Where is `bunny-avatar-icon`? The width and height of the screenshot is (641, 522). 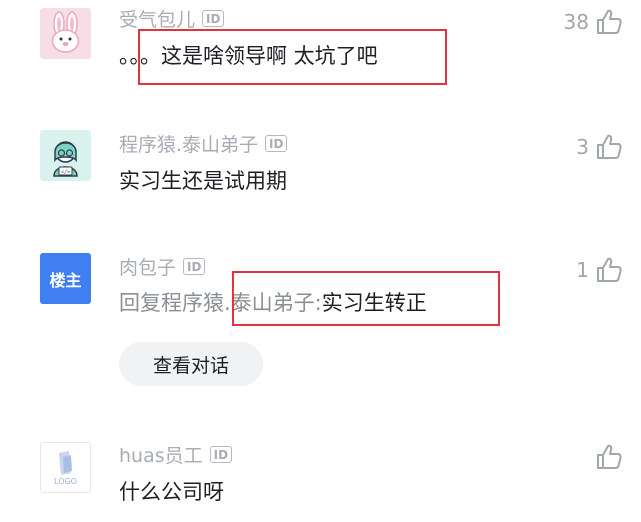
bunny-avatar-icon is located at coordinates (65, 33).